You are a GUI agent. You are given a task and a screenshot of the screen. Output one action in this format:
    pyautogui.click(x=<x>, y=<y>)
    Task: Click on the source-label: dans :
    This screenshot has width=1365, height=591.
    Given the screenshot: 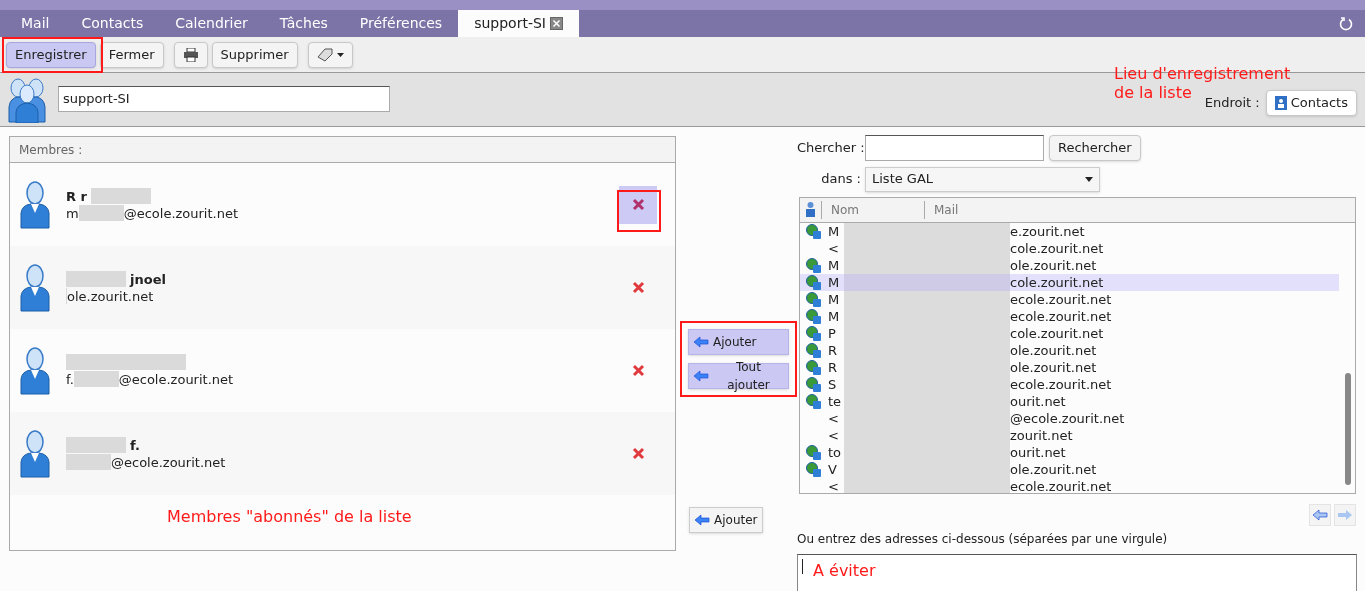 What is the action you would take?
    pyautogui.click(x=841, y=179)
    